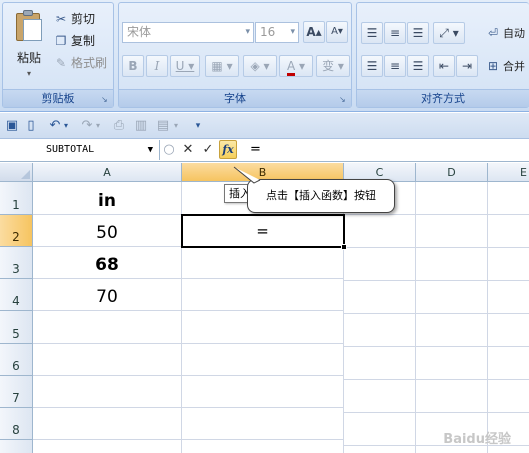 This screenshot has width=529, height=453. What do you see at coordinates (452, 172) in the screenshot?
I see `column-header-d: D` at bounding box center [452, 172].